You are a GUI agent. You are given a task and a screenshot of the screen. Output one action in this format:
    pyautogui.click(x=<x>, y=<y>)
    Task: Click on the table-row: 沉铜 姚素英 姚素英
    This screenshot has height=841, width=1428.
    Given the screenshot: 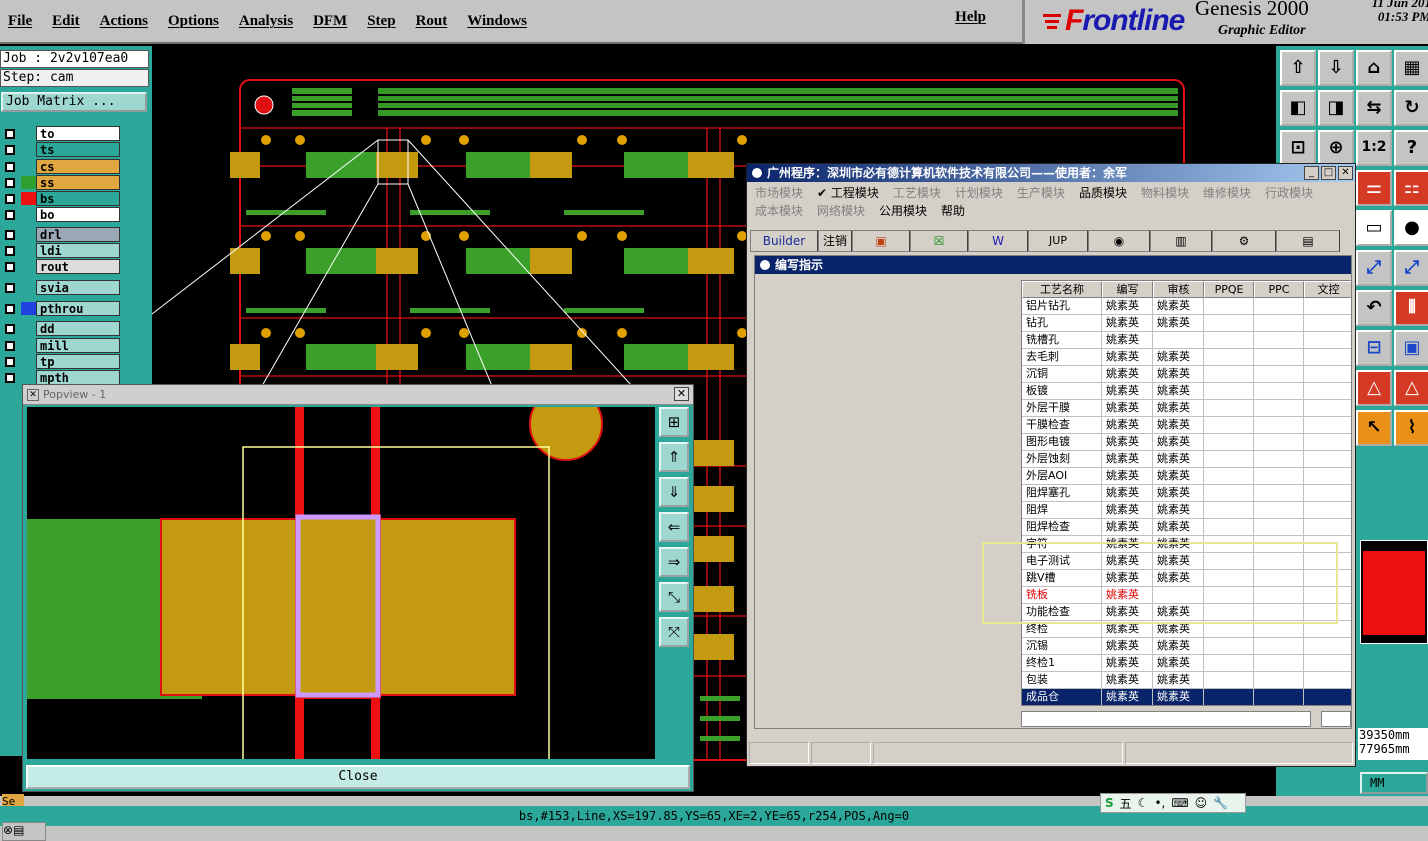 What is the action you would take?
    pyautogui.click(x=1186, y=374)
    